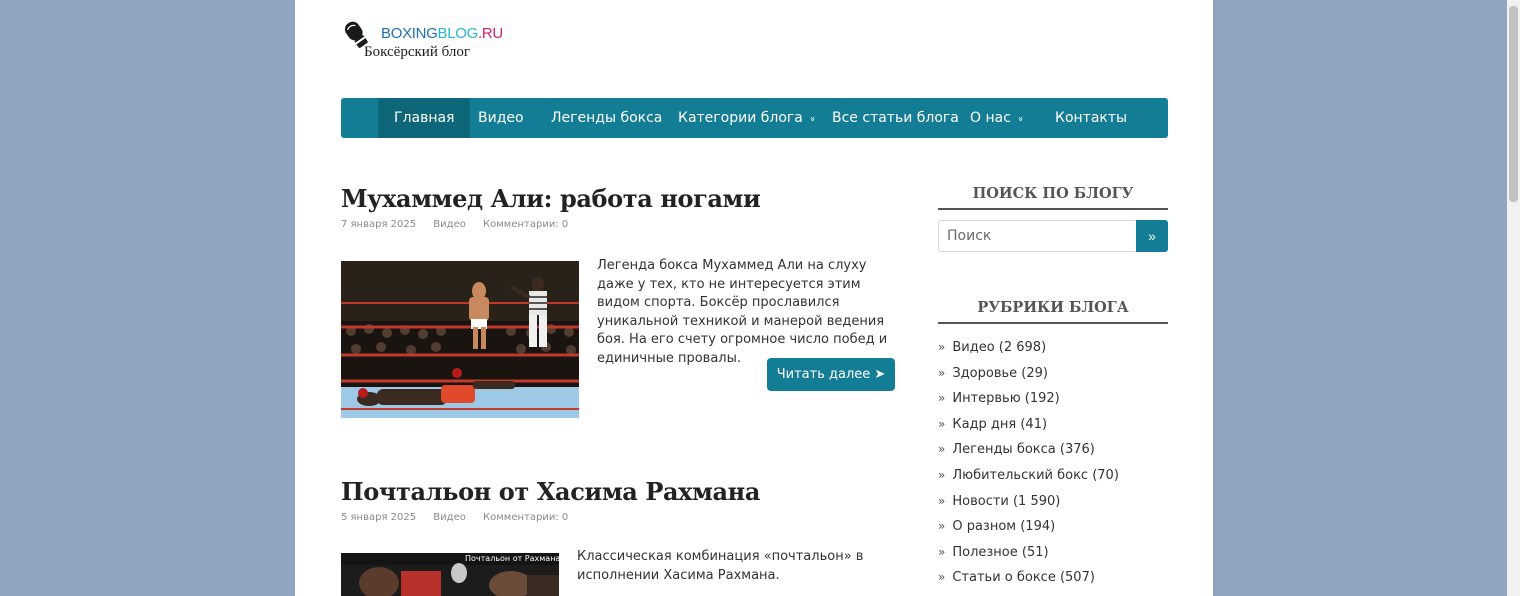 This screenshot has height=596, width=1520. What do you see at coordinates (1028, 376) in the screenshot?
I see `category-item: » Здоровье (29)` at bounding box center [1028, 376].